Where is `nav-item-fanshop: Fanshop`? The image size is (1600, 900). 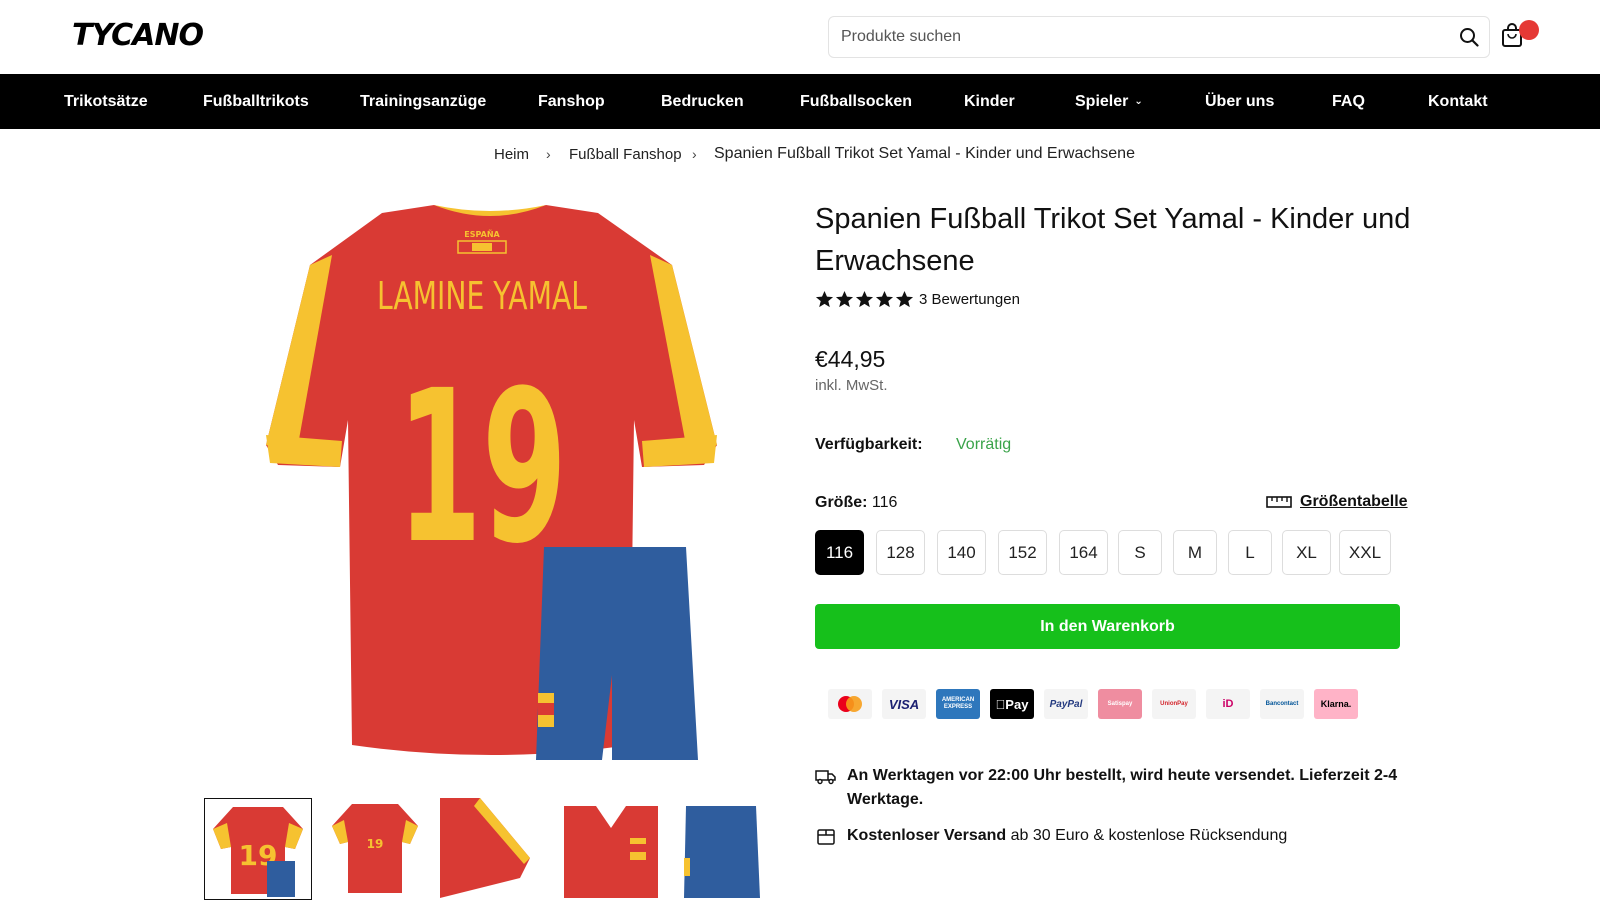 nav-item-fanshop: Fanshop is located at coordinates (571, 101).